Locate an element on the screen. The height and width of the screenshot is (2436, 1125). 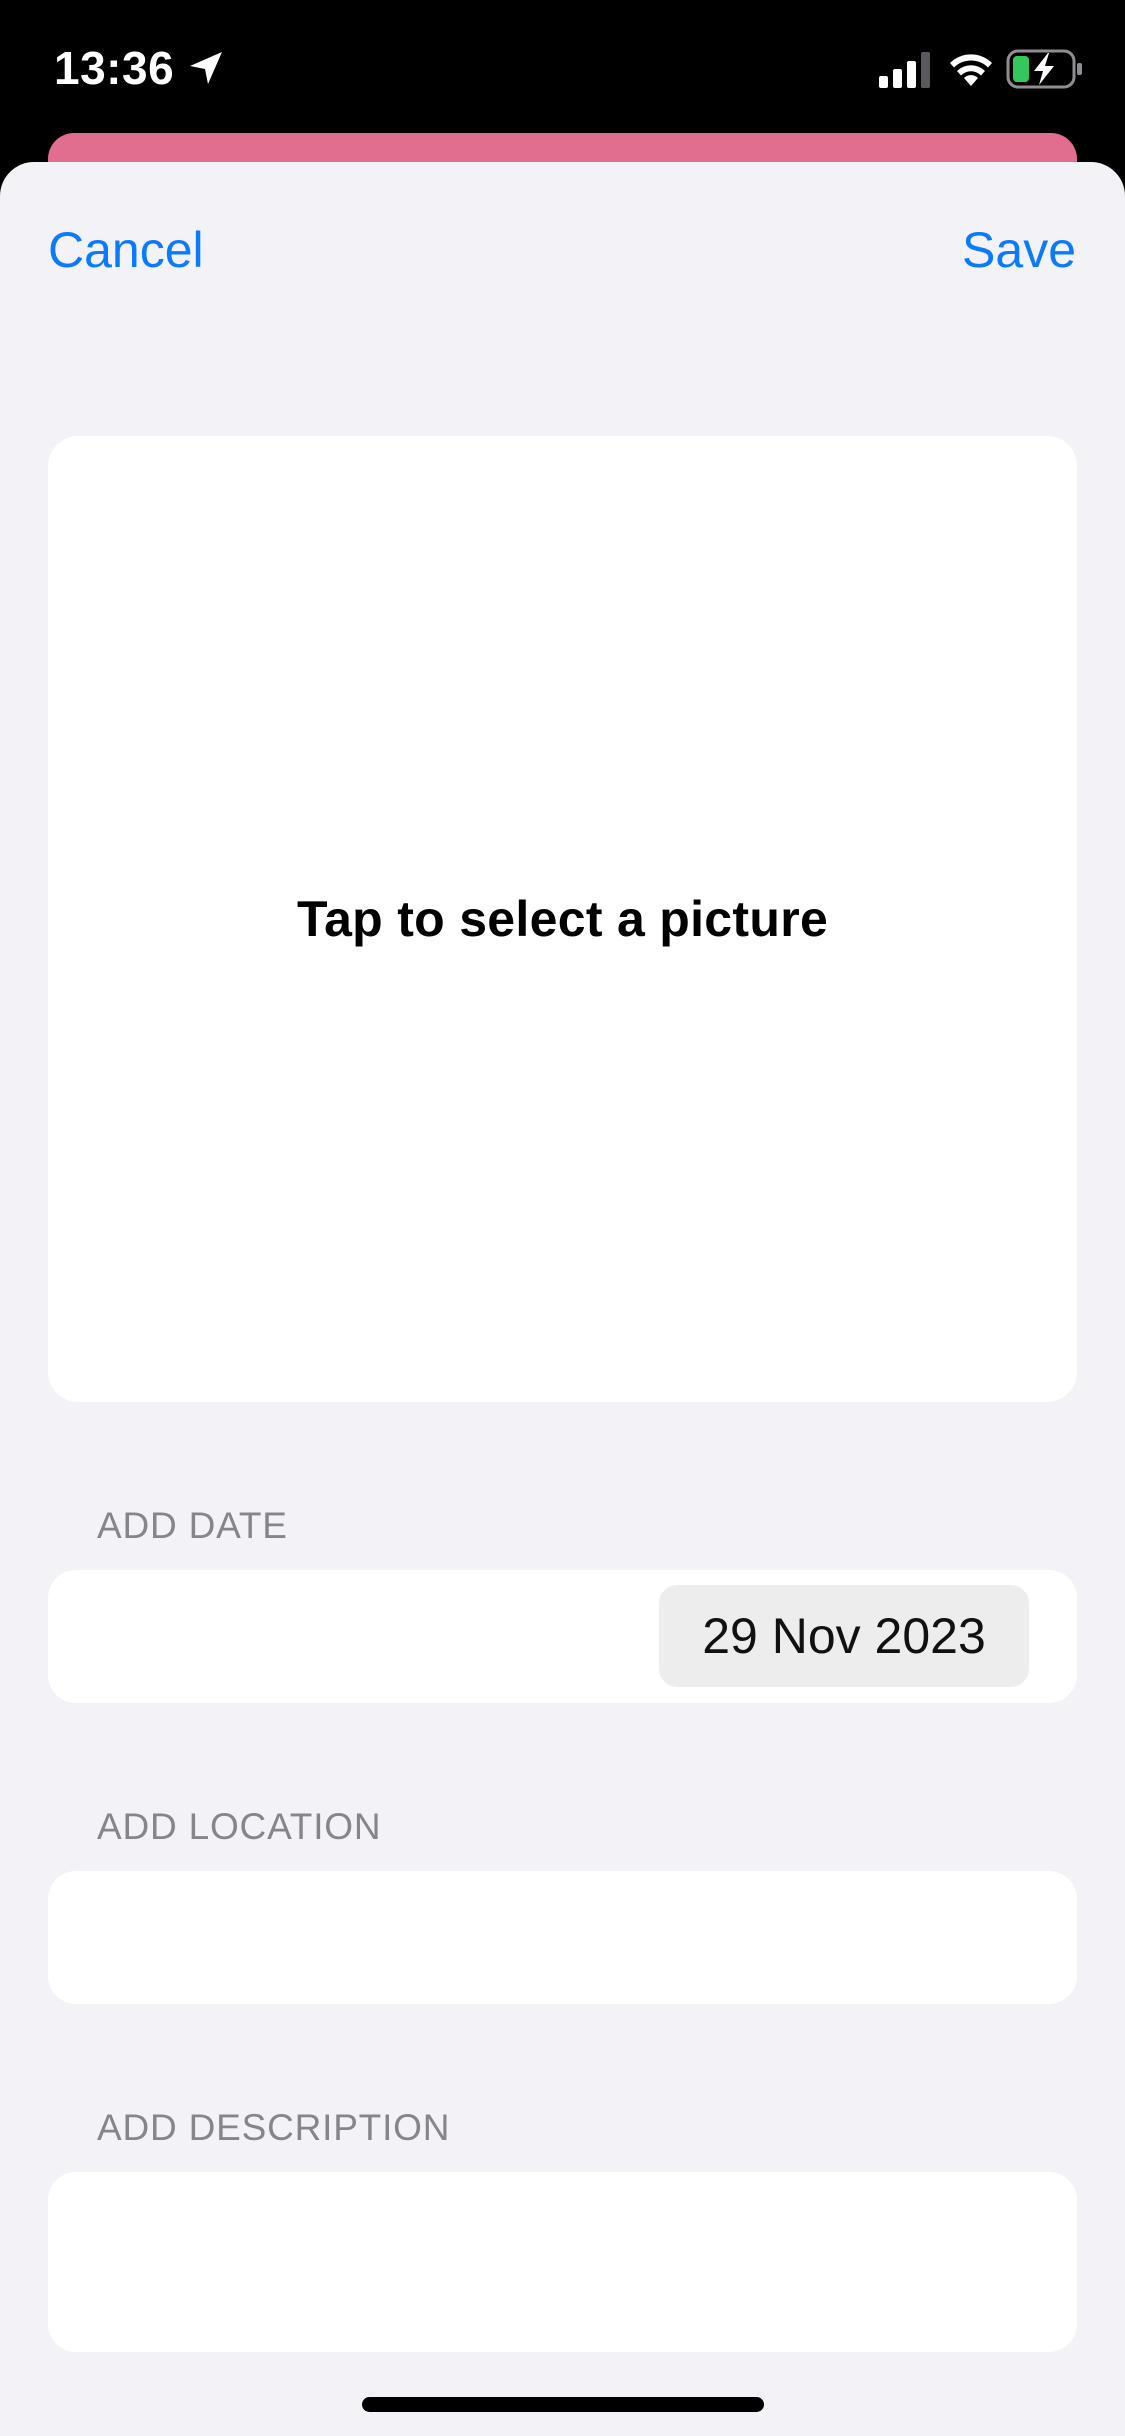
location-field-card is located at coordinates (562, 1937).